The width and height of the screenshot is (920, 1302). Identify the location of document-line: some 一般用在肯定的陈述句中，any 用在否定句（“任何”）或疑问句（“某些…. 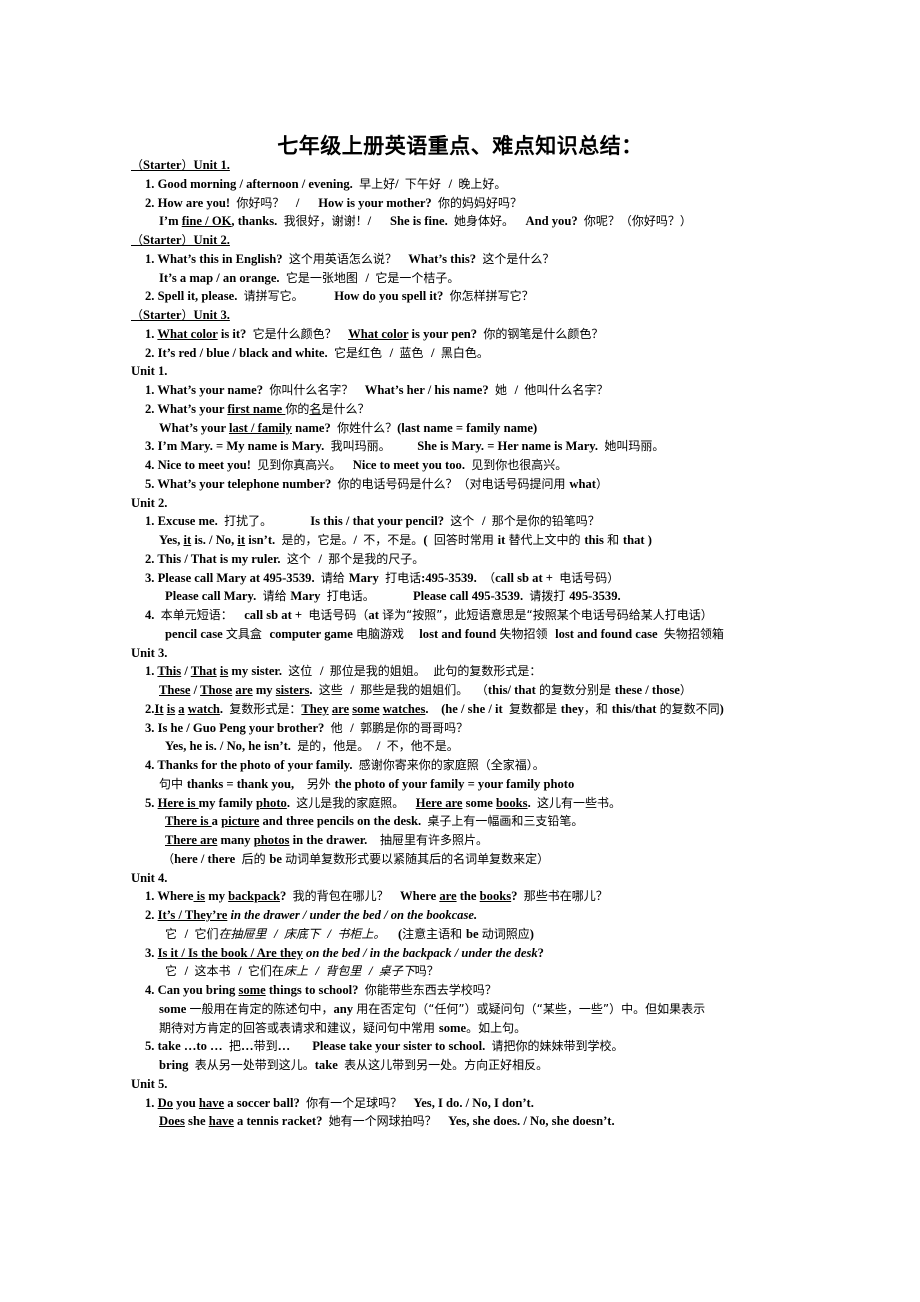
(471, 1009).